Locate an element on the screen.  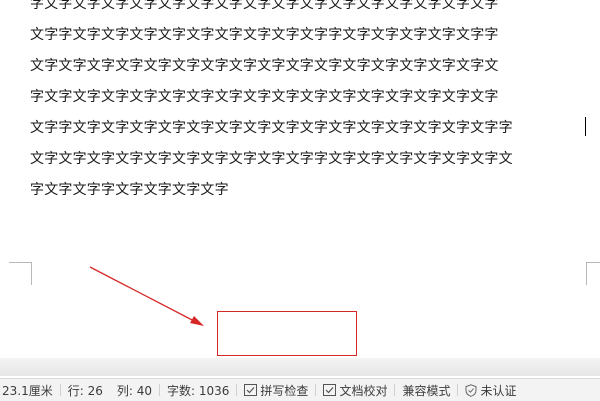
annotation-highlight-box is located at coordinates (287, 333).